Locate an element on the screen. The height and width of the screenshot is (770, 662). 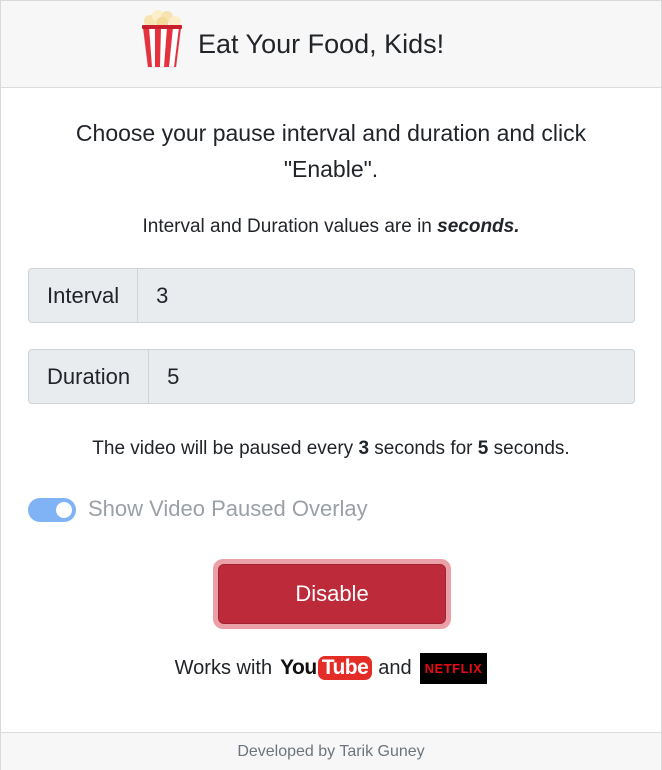
netflix-logo: NETFLIX is located at coordinates (453, 668).